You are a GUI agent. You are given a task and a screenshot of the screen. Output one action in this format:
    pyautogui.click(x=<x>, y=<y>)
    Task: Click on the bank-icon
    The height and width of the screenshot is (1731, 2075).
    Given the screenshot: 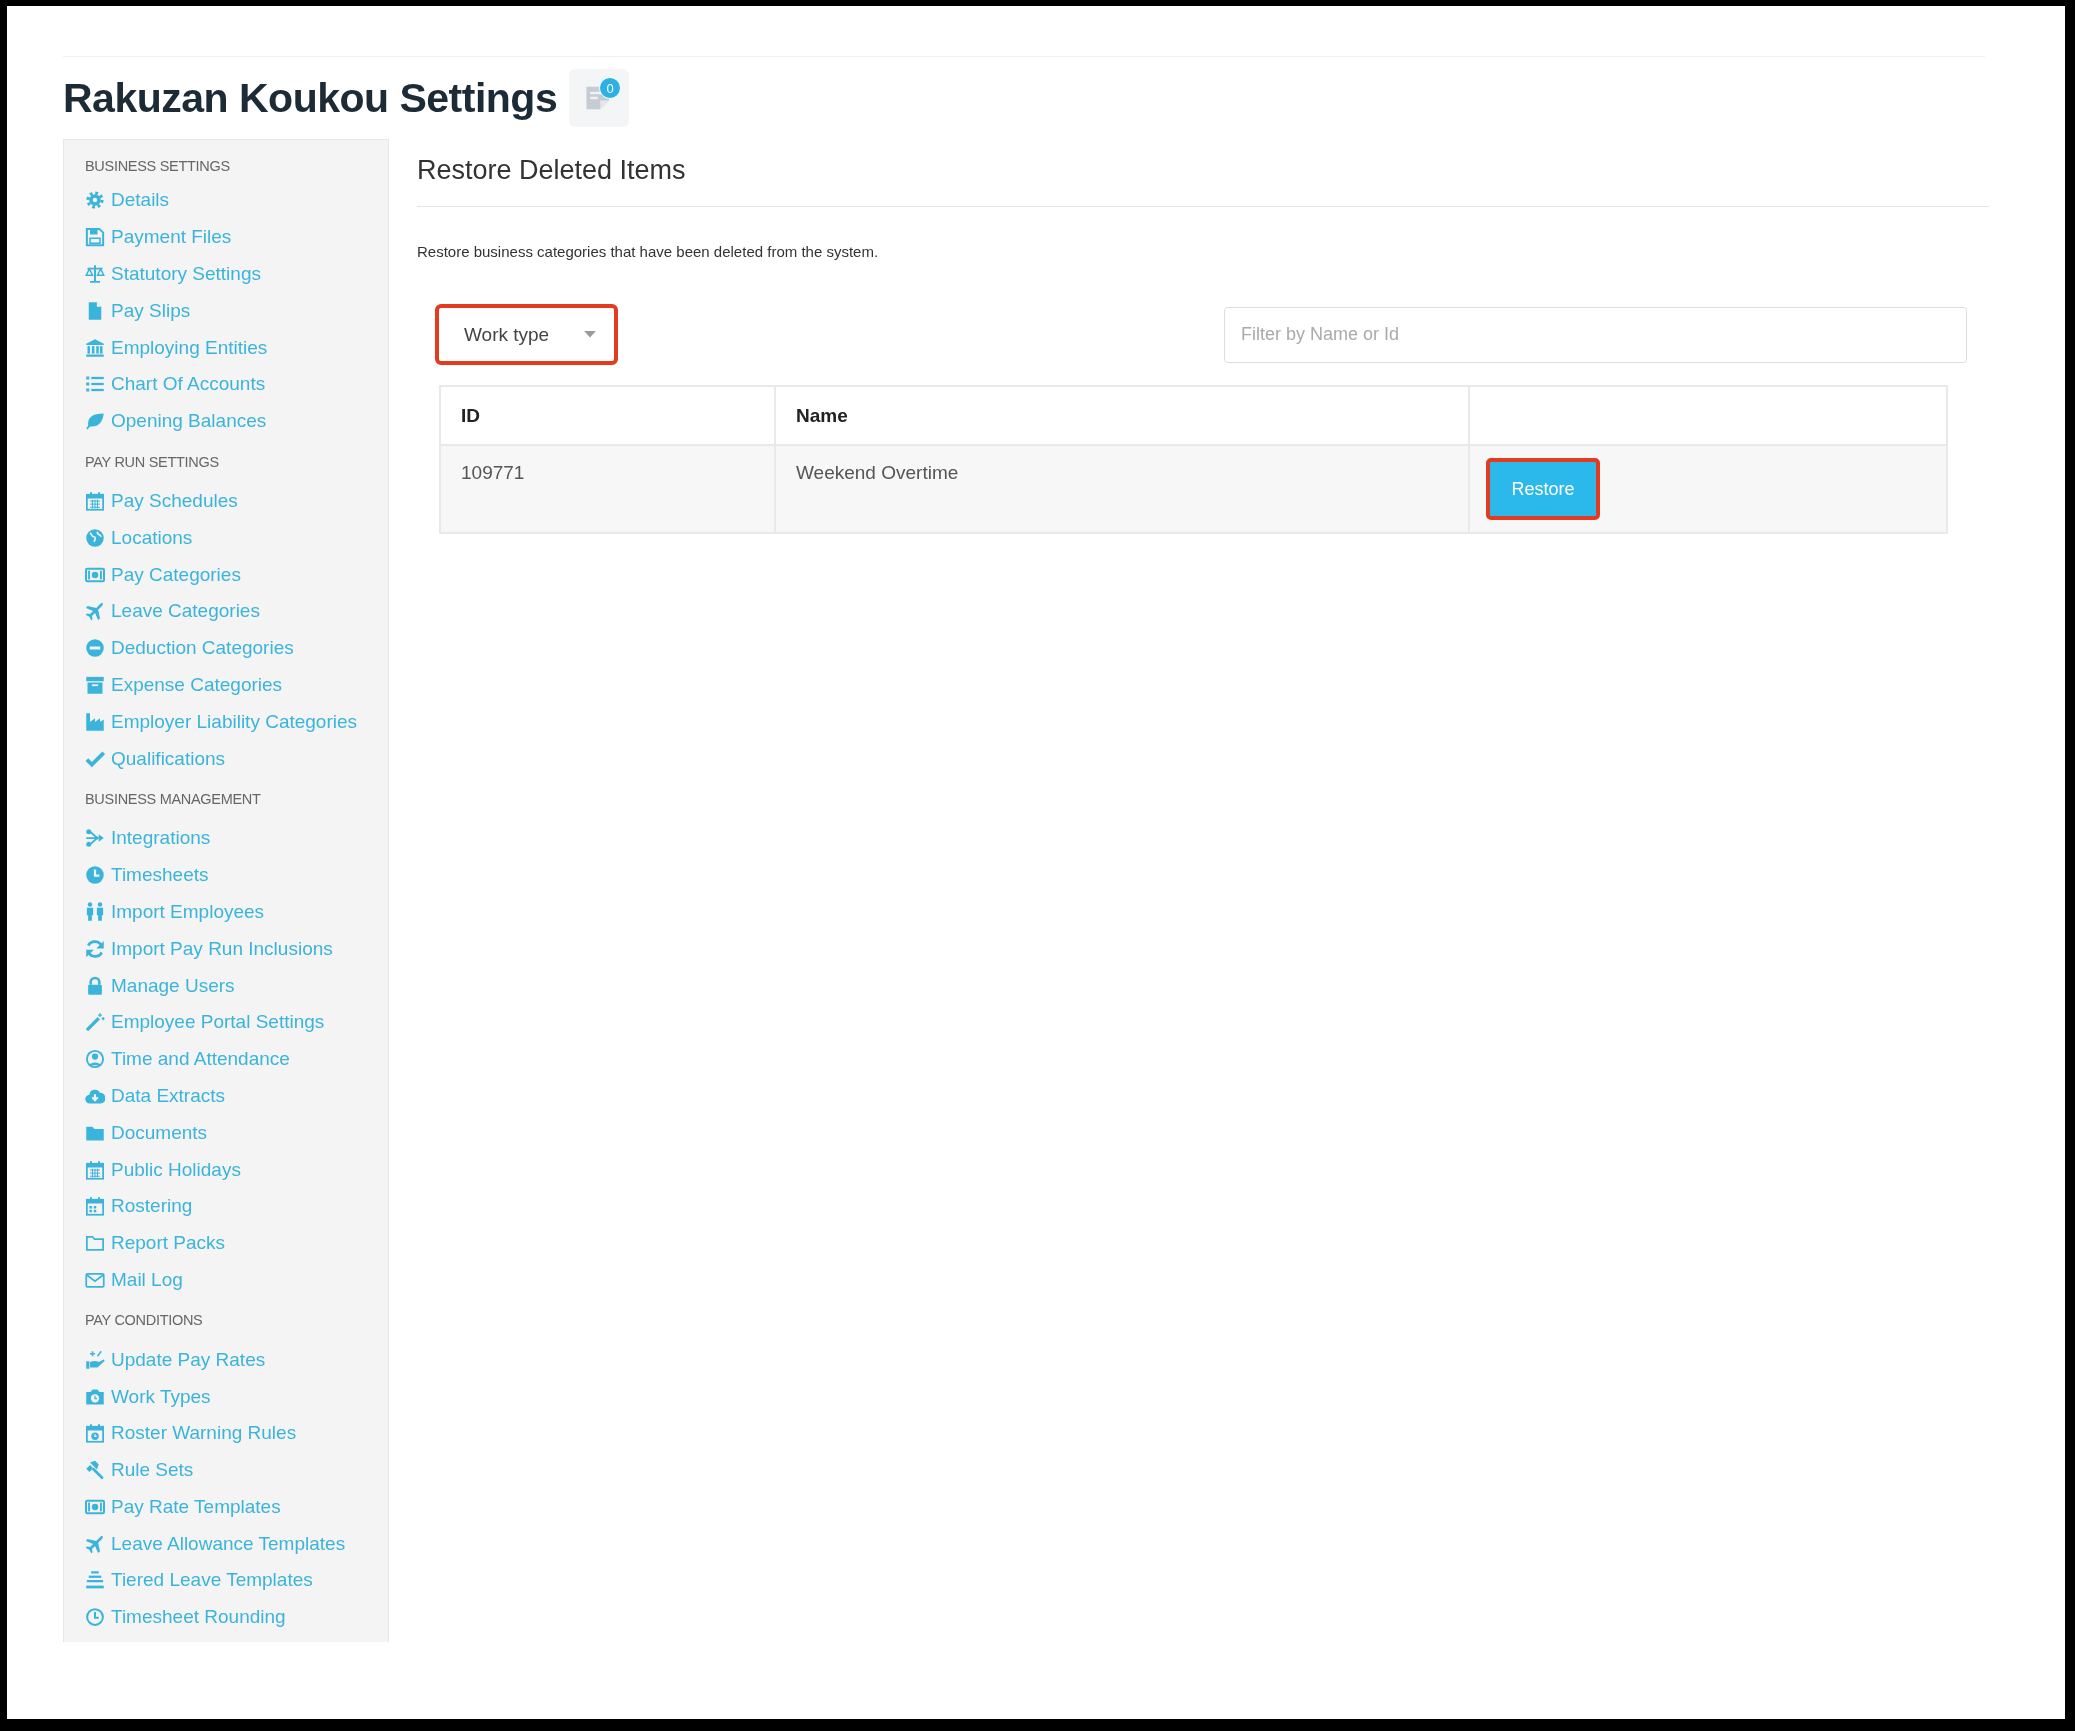 What is the action you would take?
    pyautogui.click(x=95, y=347)
    